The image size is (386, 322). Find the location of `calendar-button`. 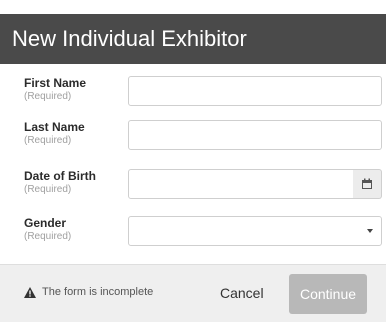

calendar-button is located at coordinates (367, 184).